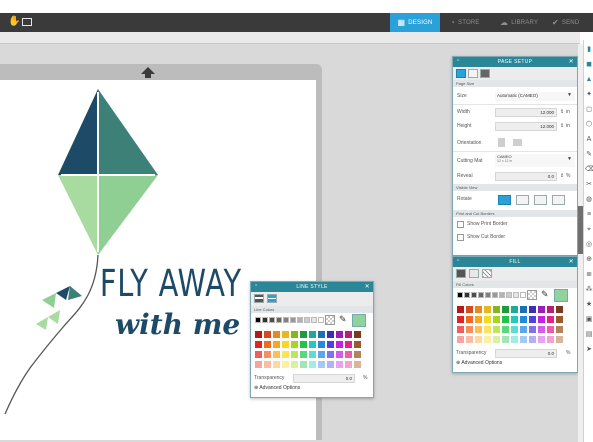 This screenshot has height=442, width=593. I want to click on replicate-icon: ⁂, so click(589, 289).